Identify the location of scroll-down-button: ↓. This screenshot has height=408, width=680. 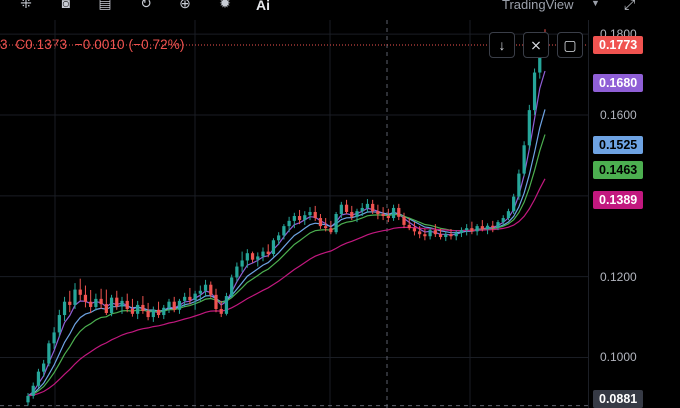
(502, 45).